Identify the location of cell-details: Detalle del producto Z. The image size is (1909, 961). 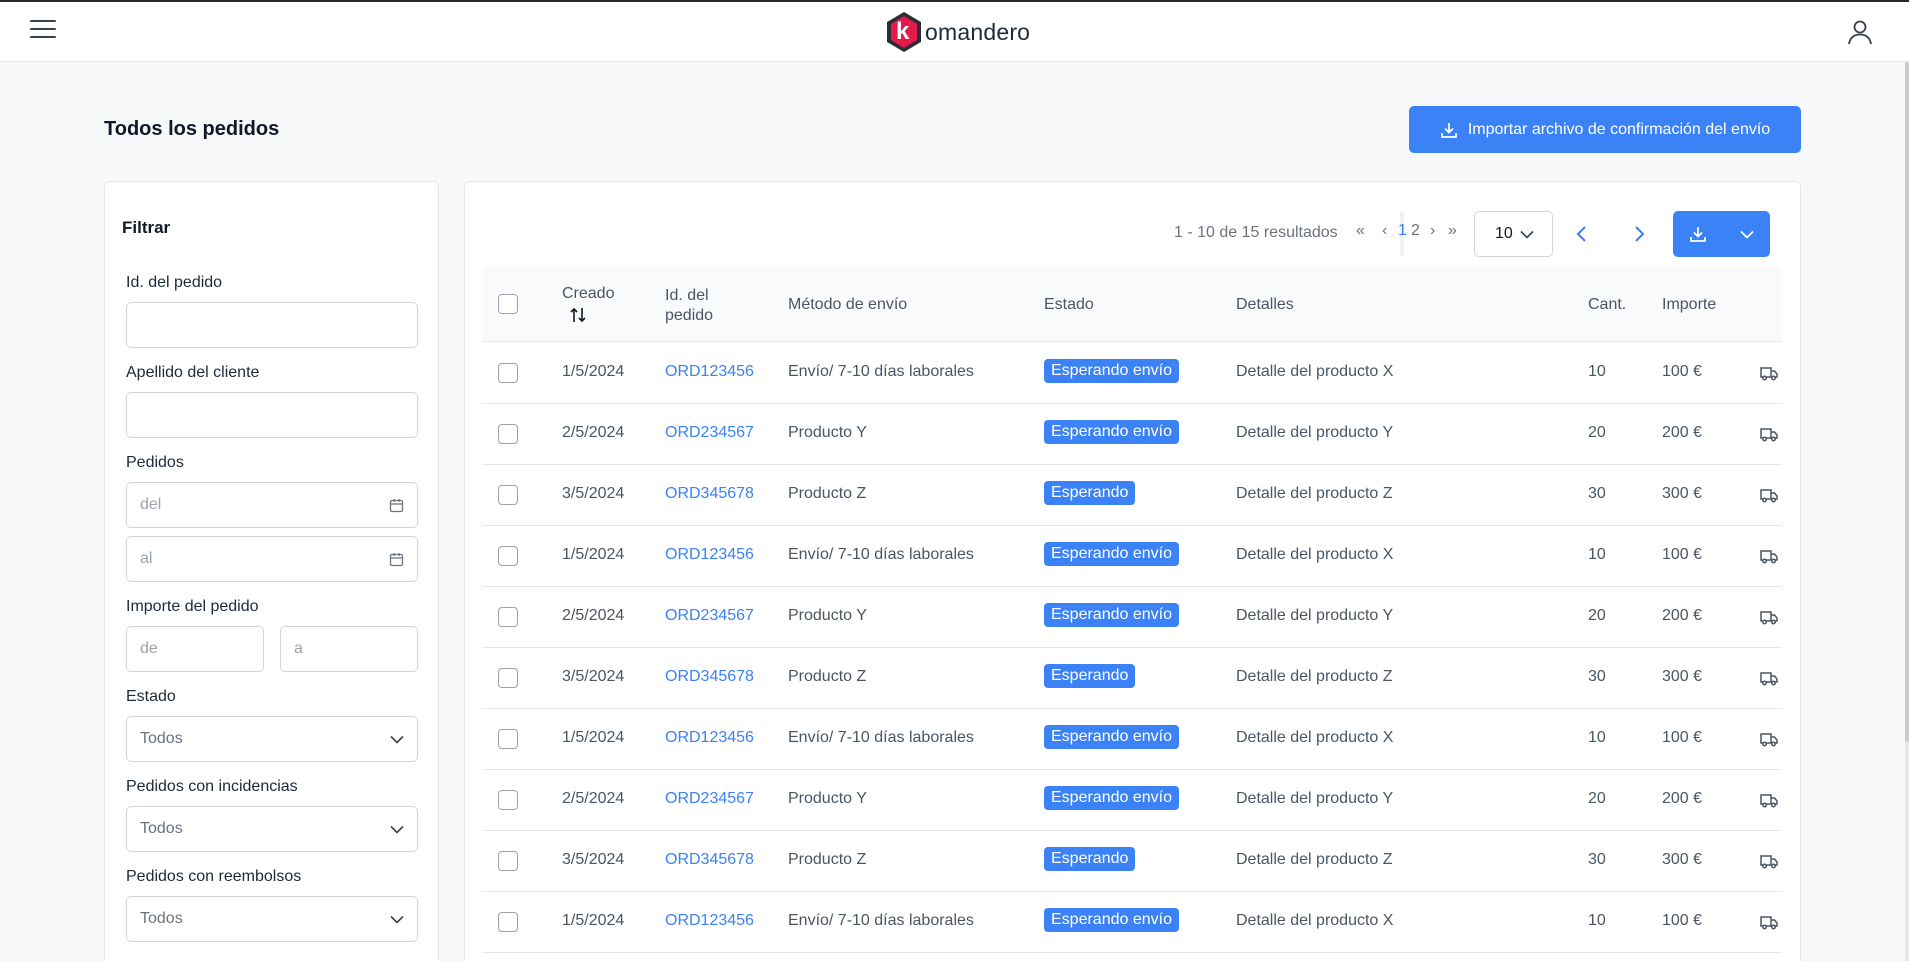
(1314, 493).